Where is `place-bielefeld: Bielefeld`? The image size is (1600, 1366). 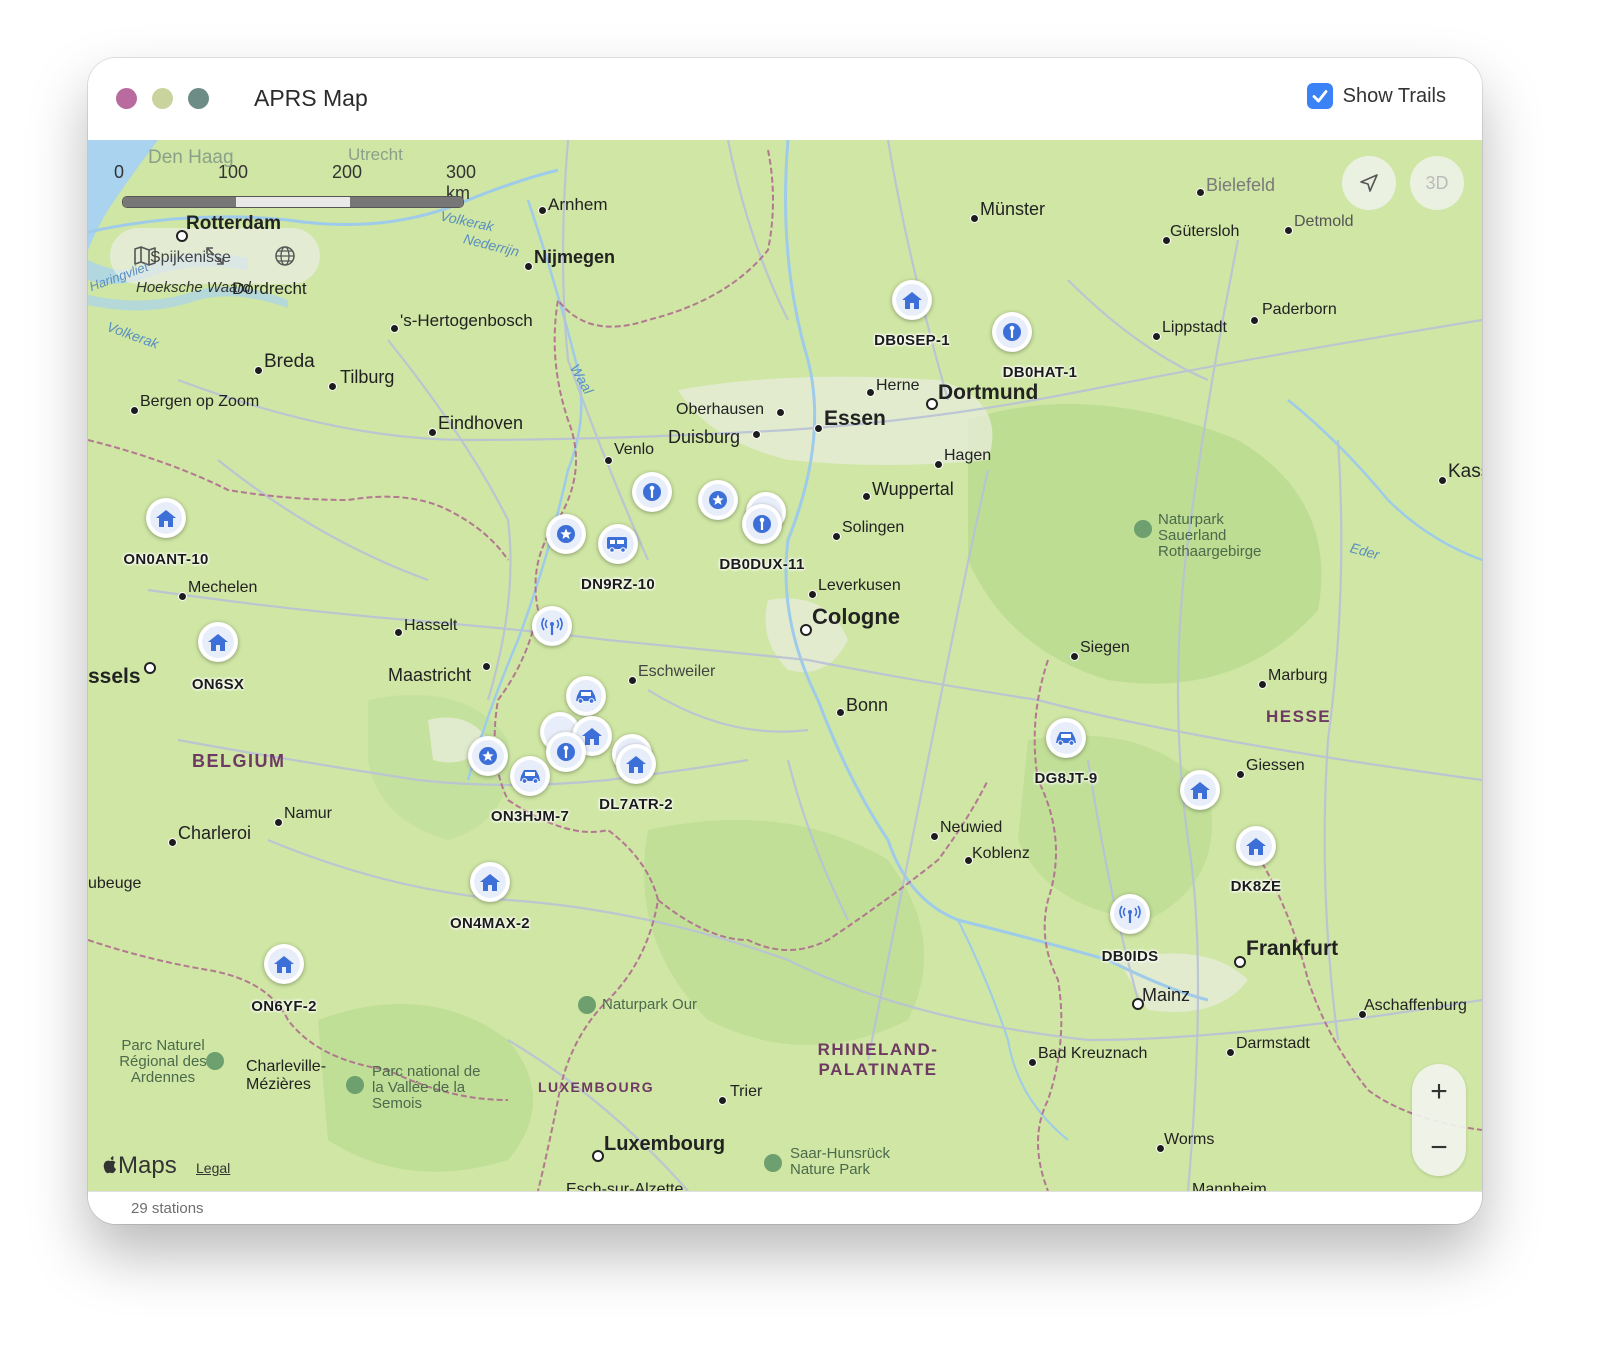
place-bielefeld: Bielefeld is located at coordinates (1241, 185).